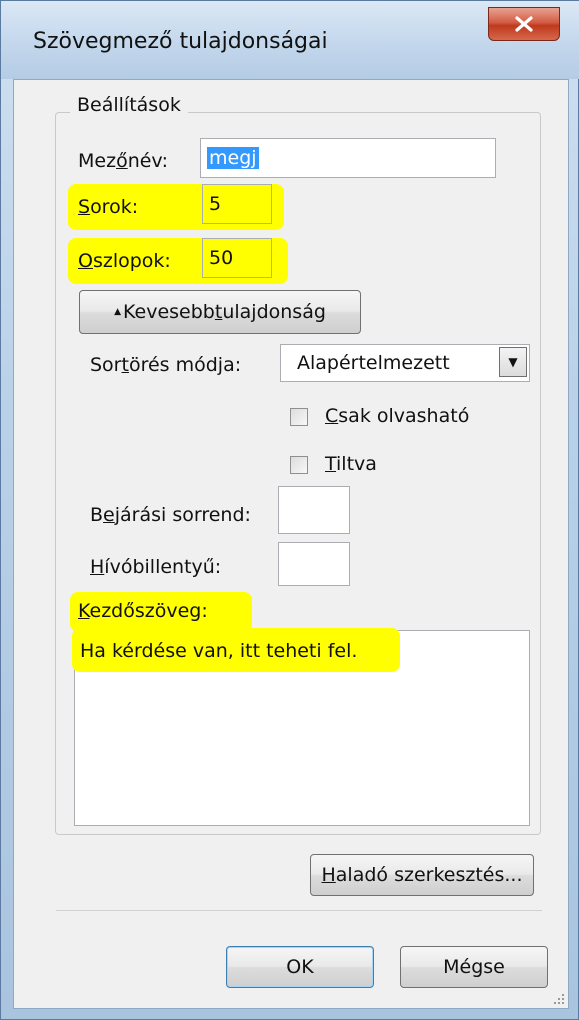 This screenshot has width=579, height=1020. Describe the element at coordinates (143, 611) in the screenshot. I see `initial-text-label: Kezdőszöveg:` at that location.